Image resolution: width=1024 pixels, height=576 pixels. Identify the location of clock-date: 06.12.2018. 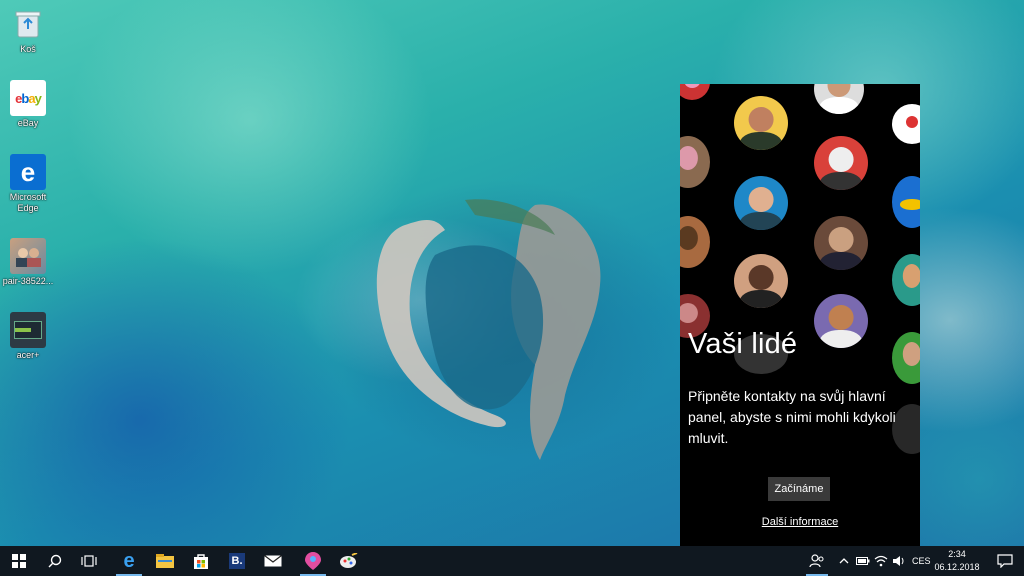
(957, 567).